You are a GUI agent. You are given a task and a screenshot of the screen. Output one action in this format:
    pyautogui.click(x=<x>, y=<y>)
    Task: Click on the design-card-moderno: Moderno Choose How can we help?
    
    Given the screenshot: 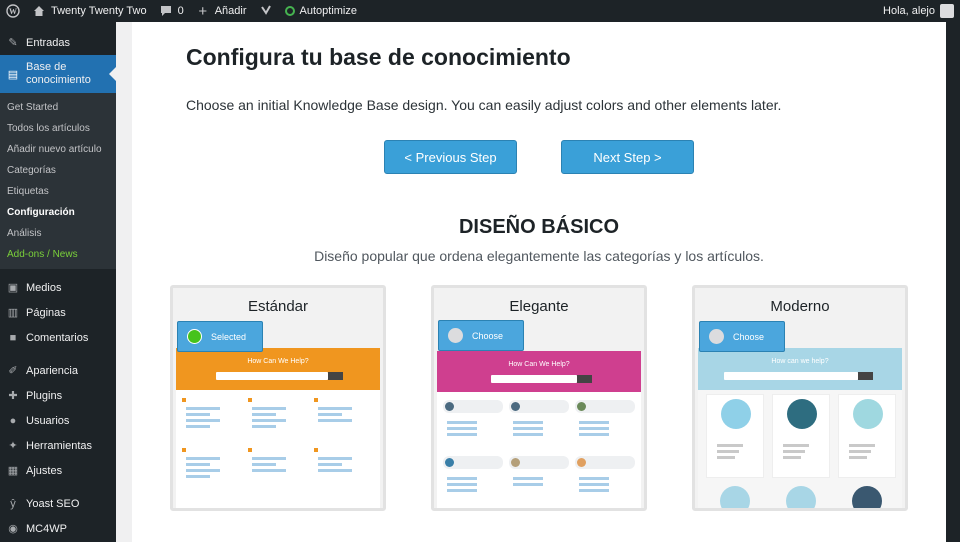 What is the action you would take?
    pyautogui.click(x=800, y=398)
    